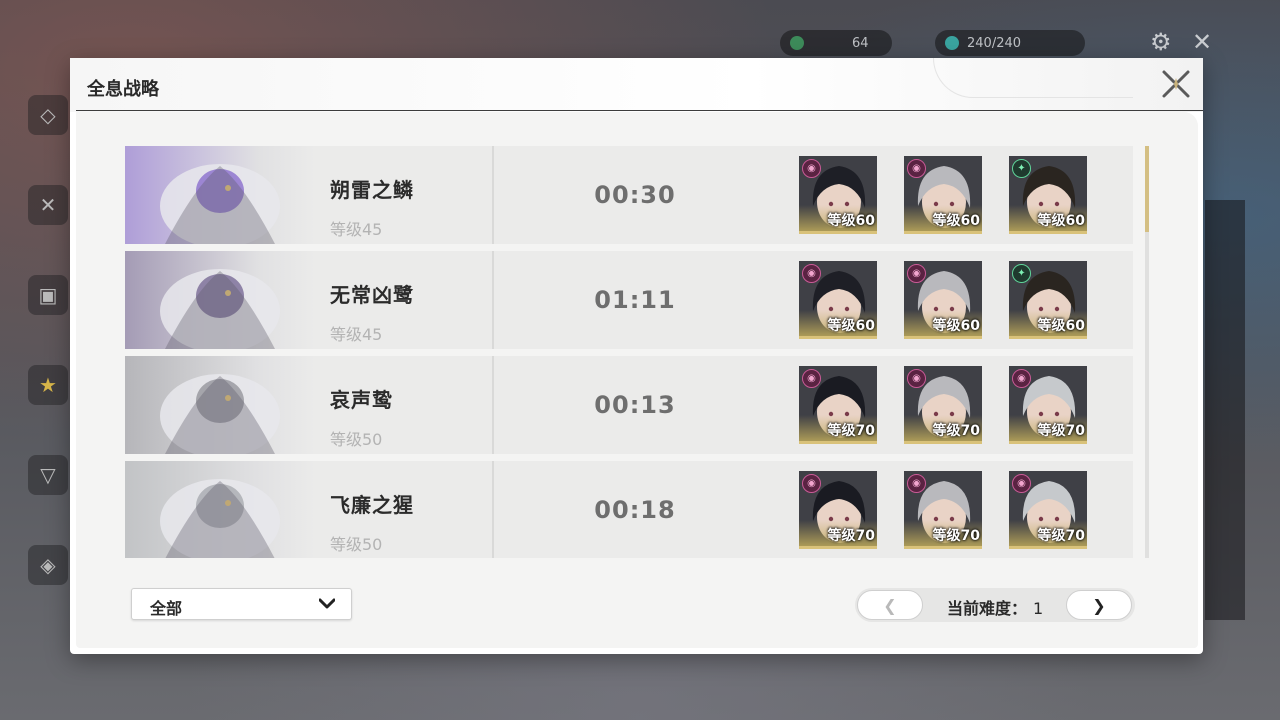 The width and height of the screenshot is (1280, 720). I want to click on next-difficulty-button: ❯, so click(1099, 605).